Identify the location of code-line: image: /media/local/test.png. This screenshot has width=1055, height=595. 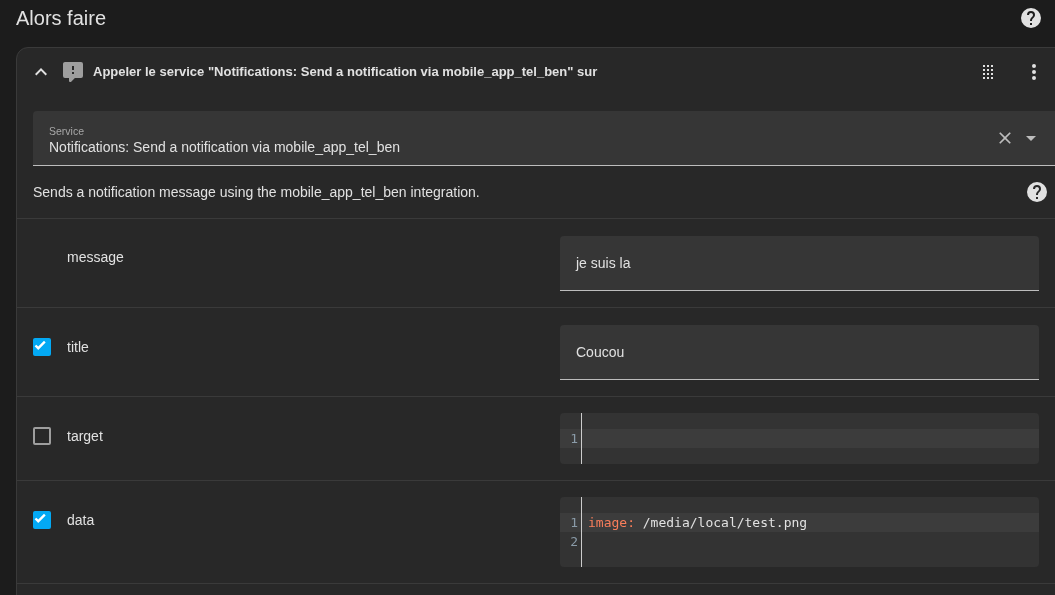
(697, 523).